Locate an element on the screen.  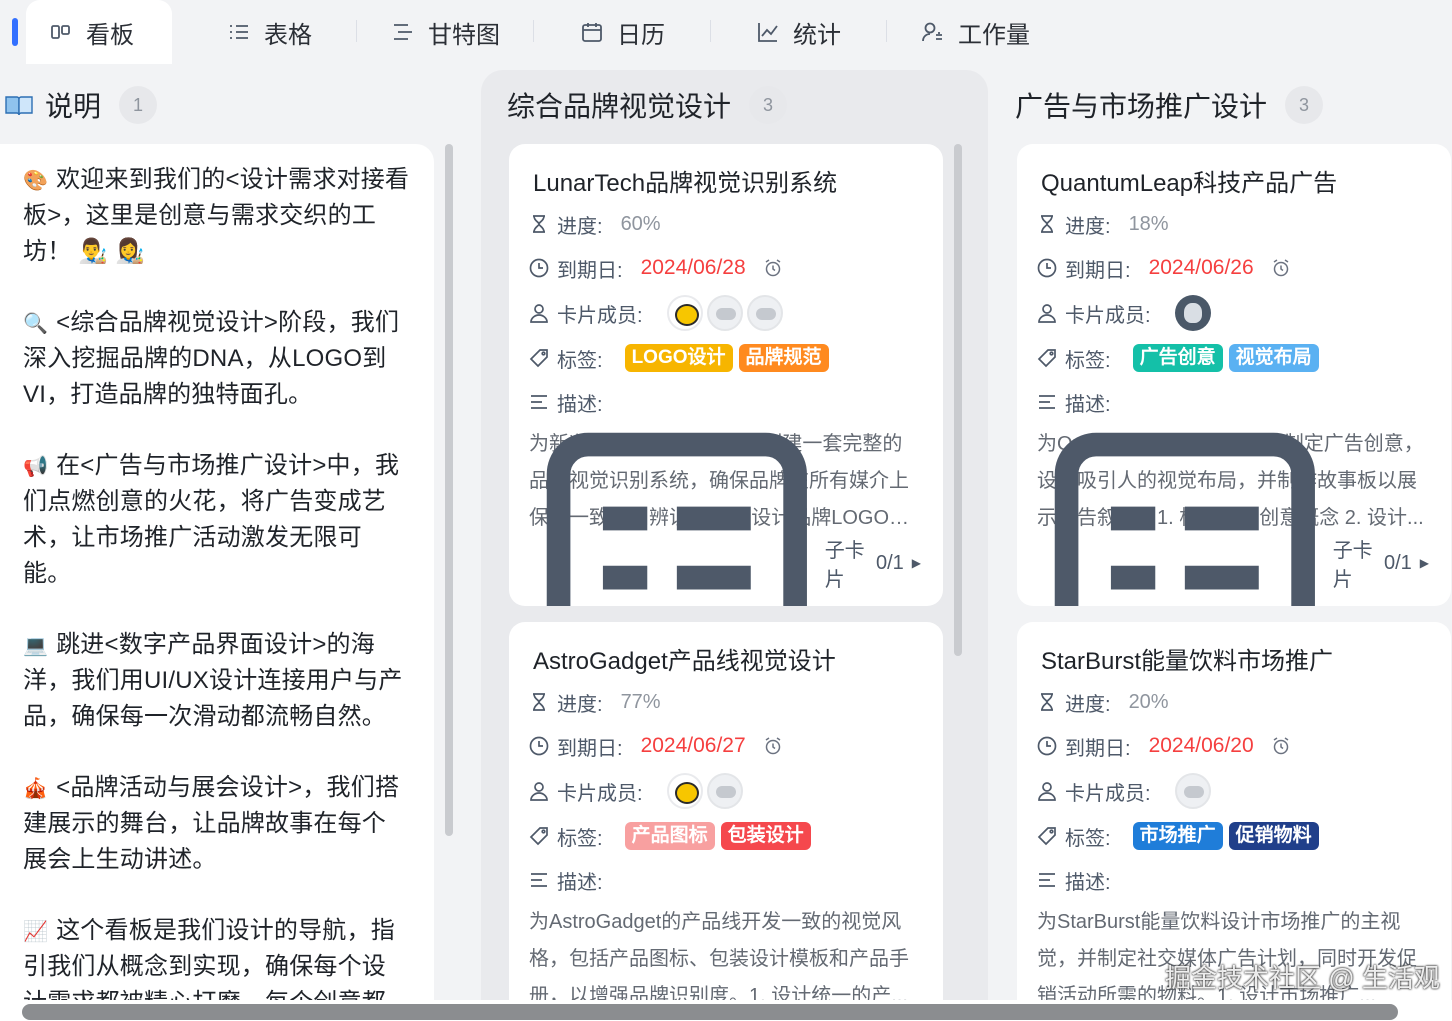
due-date-value: 2024/06/27 is located at coordinates (693, 746).